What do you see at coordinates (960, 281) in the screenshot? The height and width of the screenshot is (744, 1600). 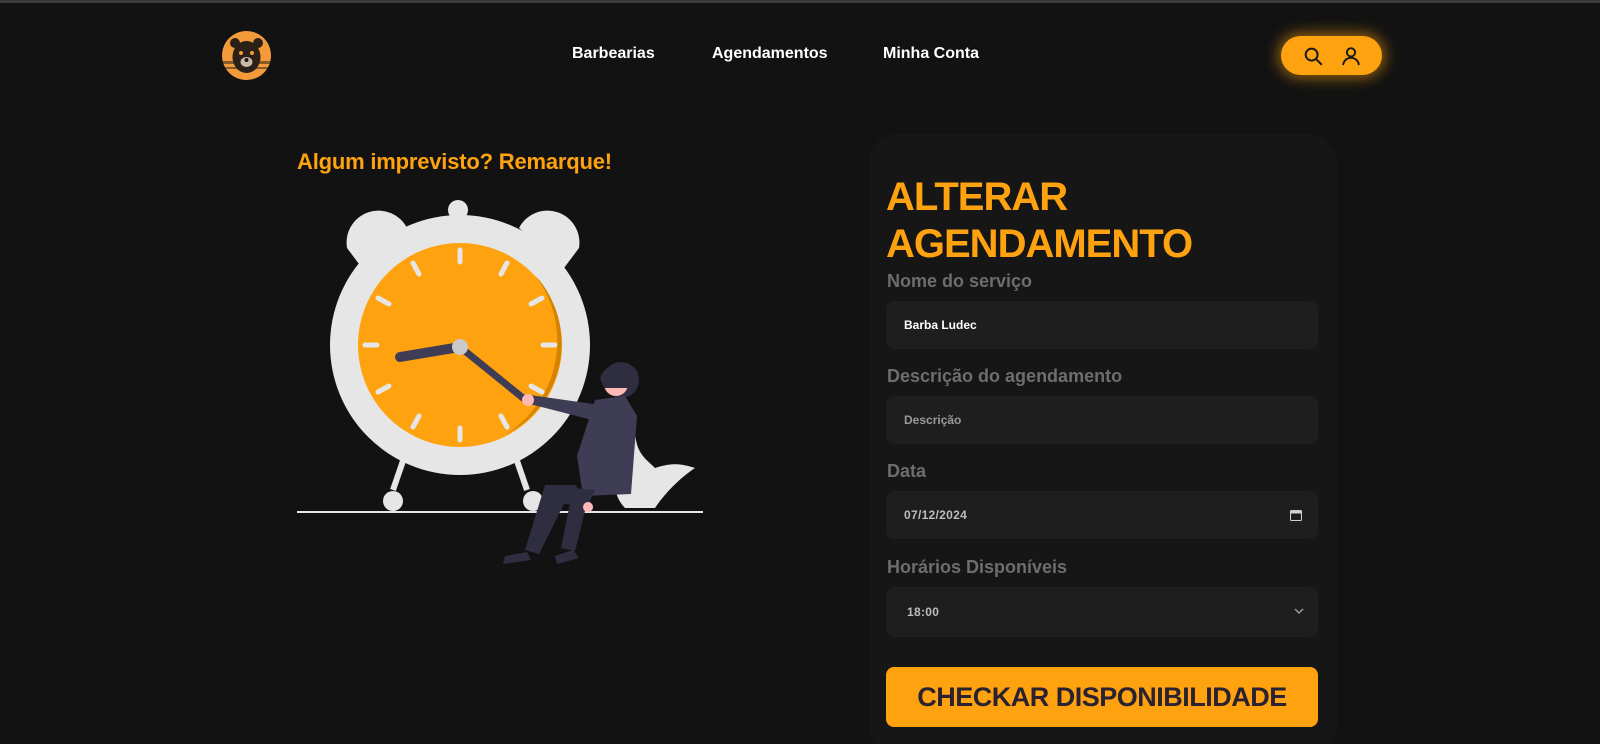 I see `service-label: Nome do serviço` at bounding box center [960, 281].